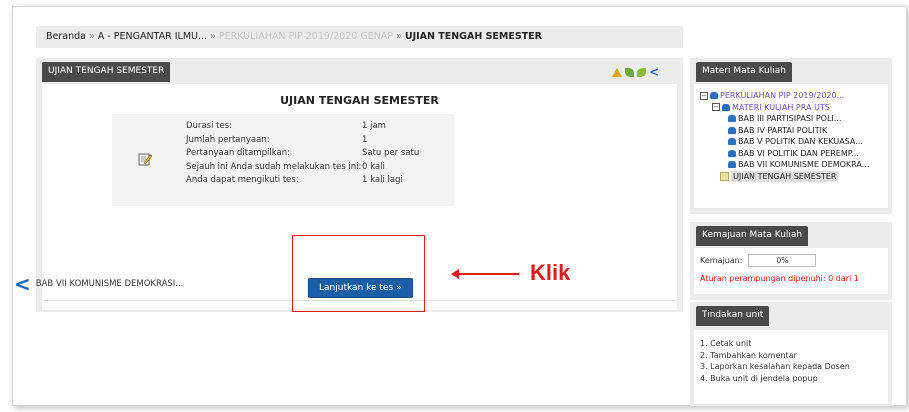 The image size is (909, 412). I want to click on leaf-icon, so click(629, 72).